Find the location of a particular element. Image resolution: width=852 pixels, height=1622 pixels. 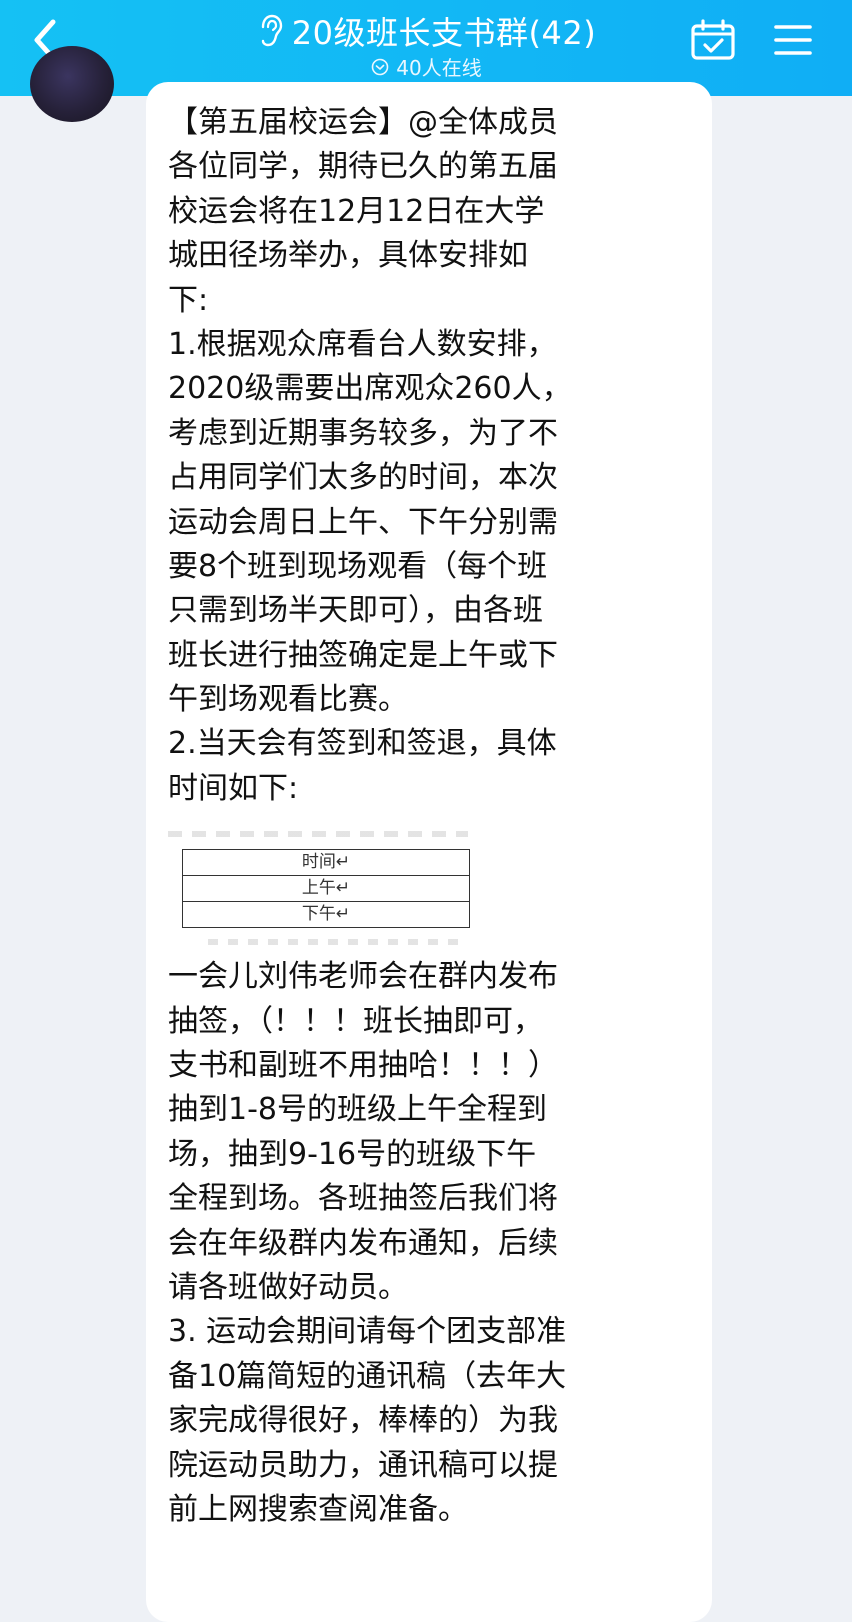

online-count: 40人在线 is located at coordinates (439, 68).